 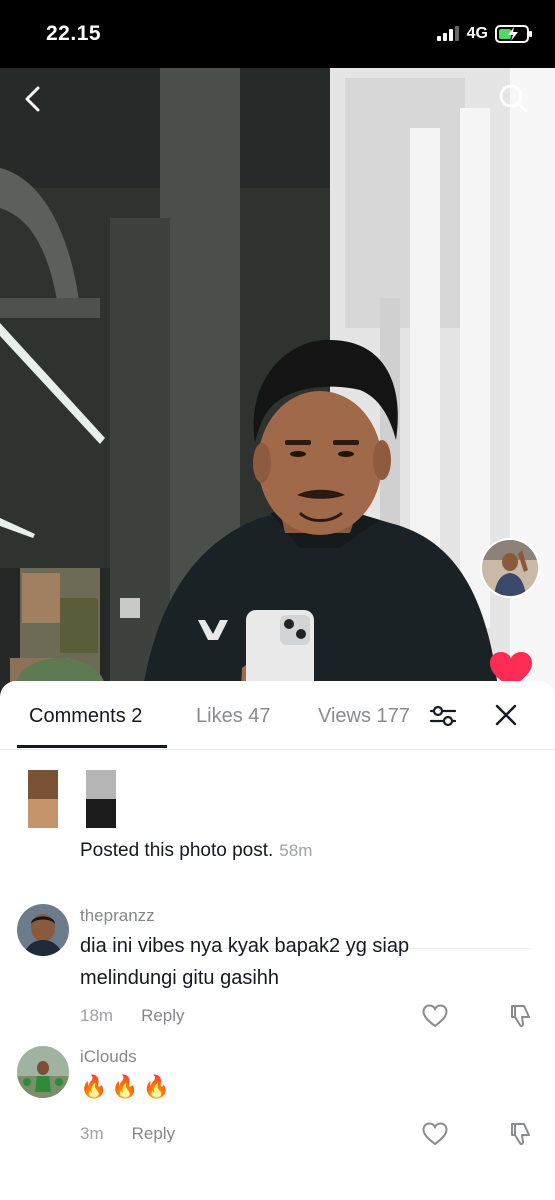 I want to click on comment-text: 🔥🔥🔥, so click(x=127, y=1087).